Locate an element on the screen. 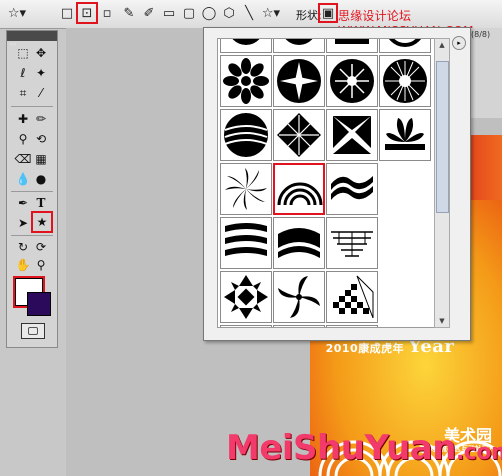 This screenshot has height=476, width=502. shape-label: 形状: is located at coordinates (309, 15).